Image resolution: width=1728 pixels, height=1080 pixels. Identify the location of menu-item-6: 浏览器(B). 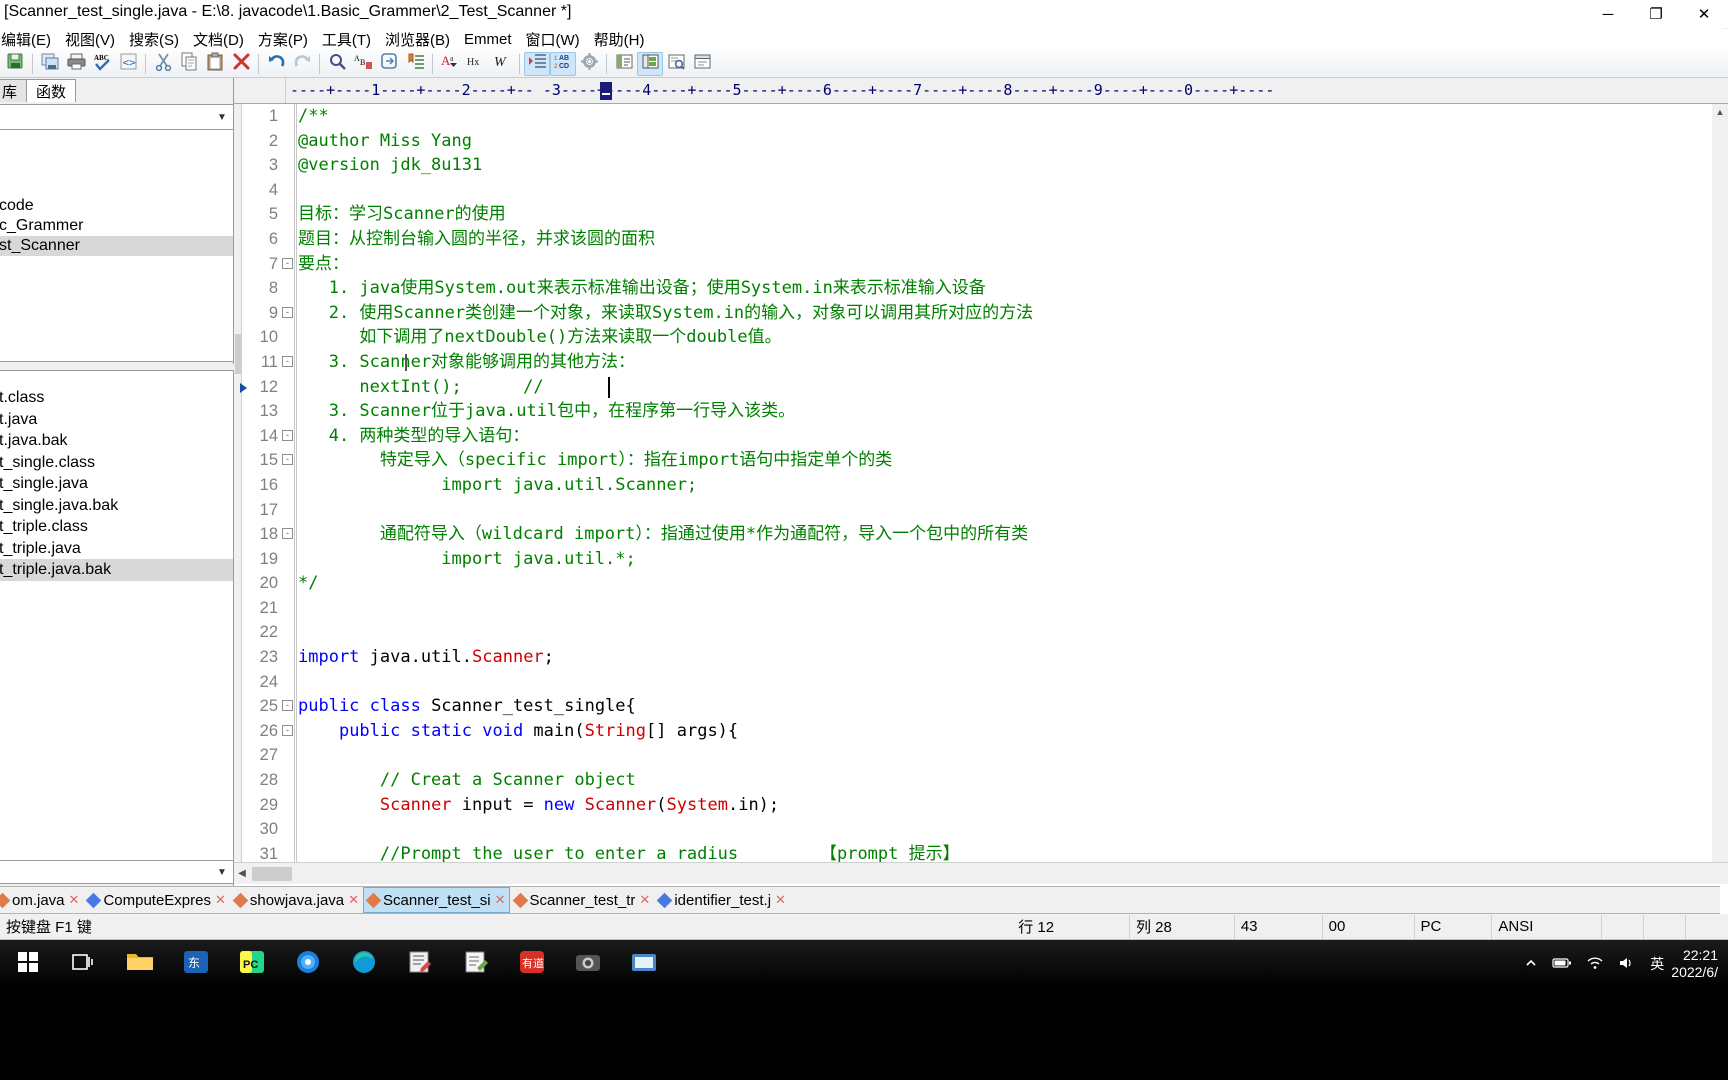
(417, 39).